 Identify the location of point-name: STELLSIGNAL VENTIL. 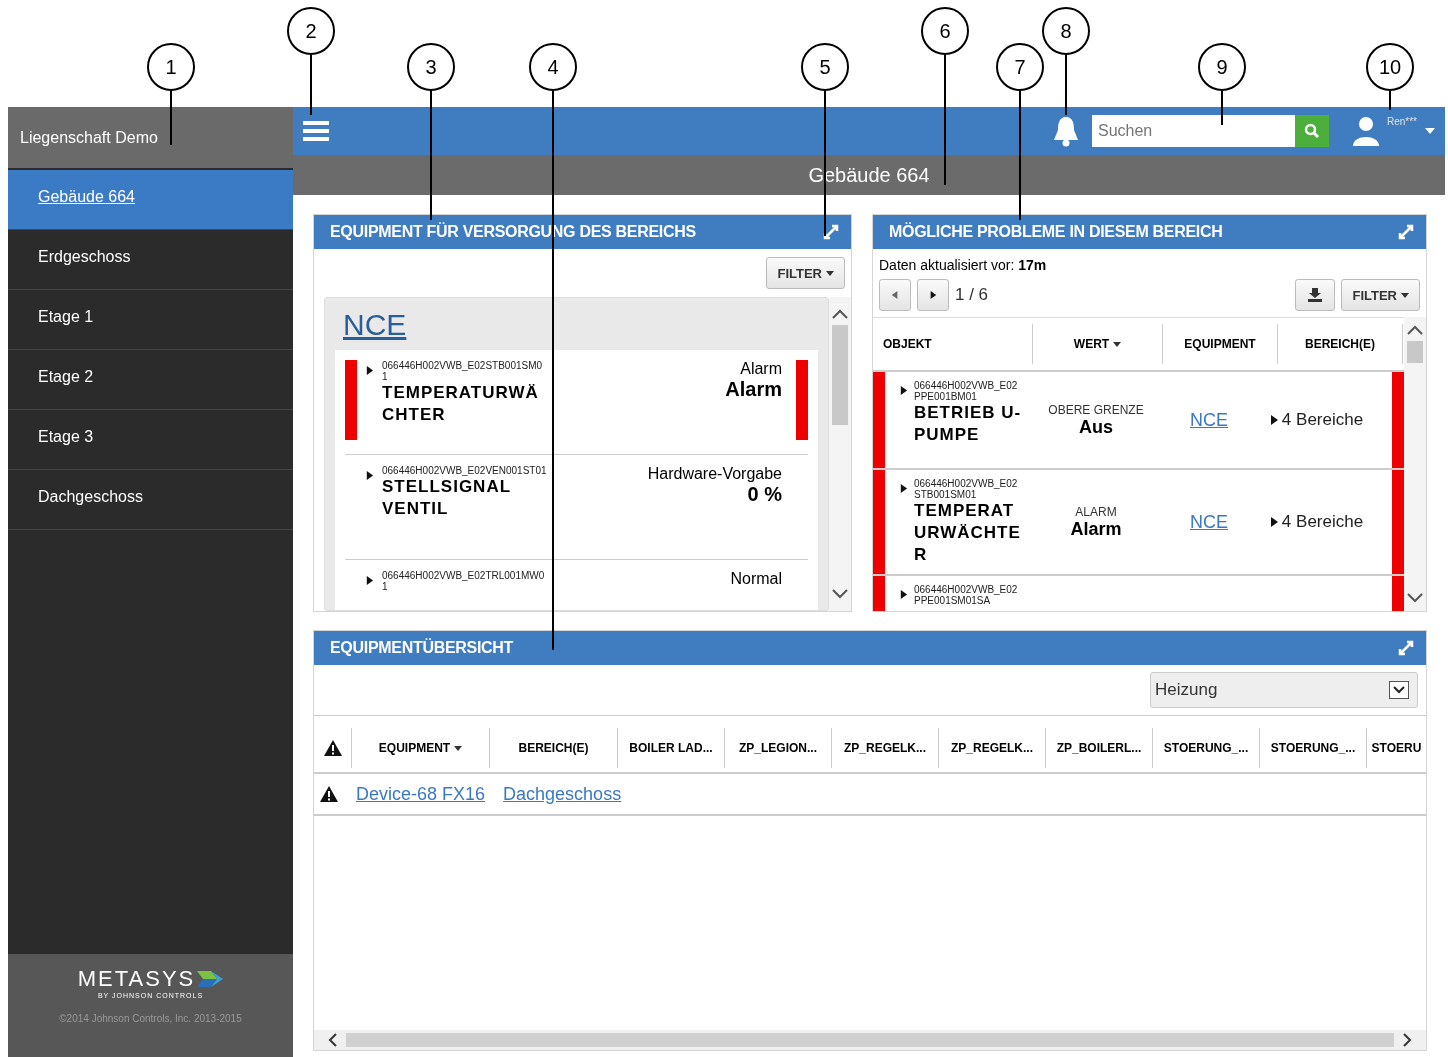
(447, 498).